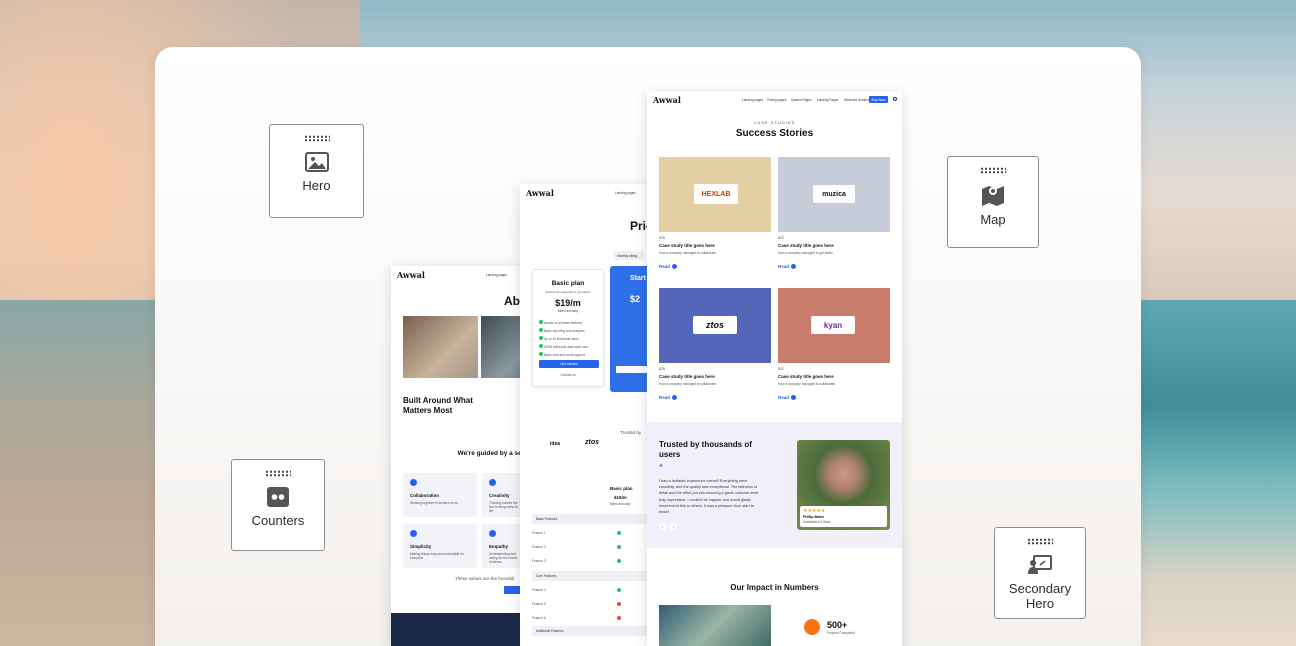 This screenshot has height=646, width=1296. Describe the element at coordinates (568, 283) in the screenshot. I see `plan-name: Basic plan` at that location.